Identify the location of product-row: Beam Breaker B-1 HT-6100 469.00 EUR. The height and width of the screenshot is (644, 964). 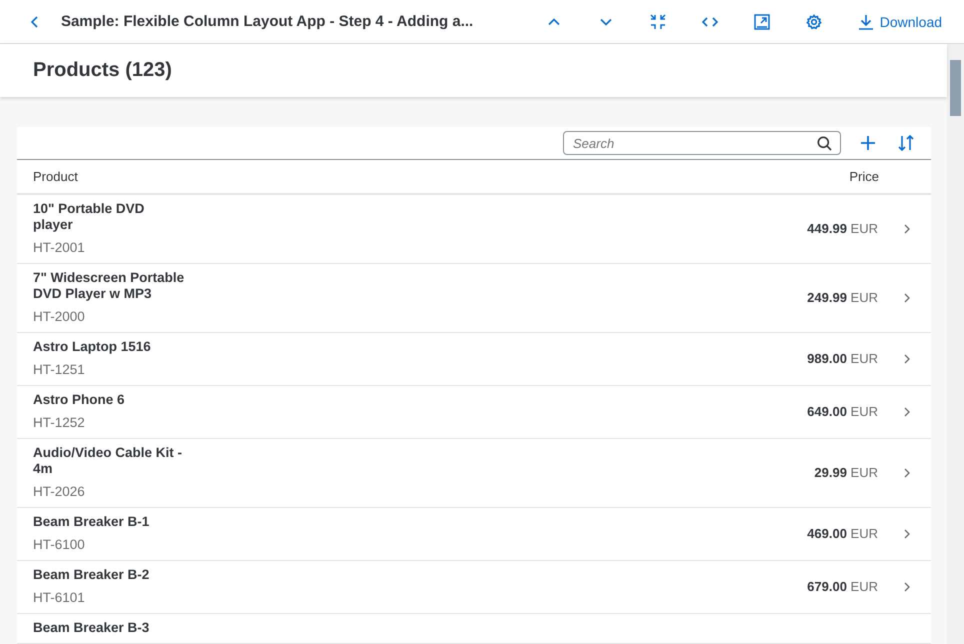
(474, 534).